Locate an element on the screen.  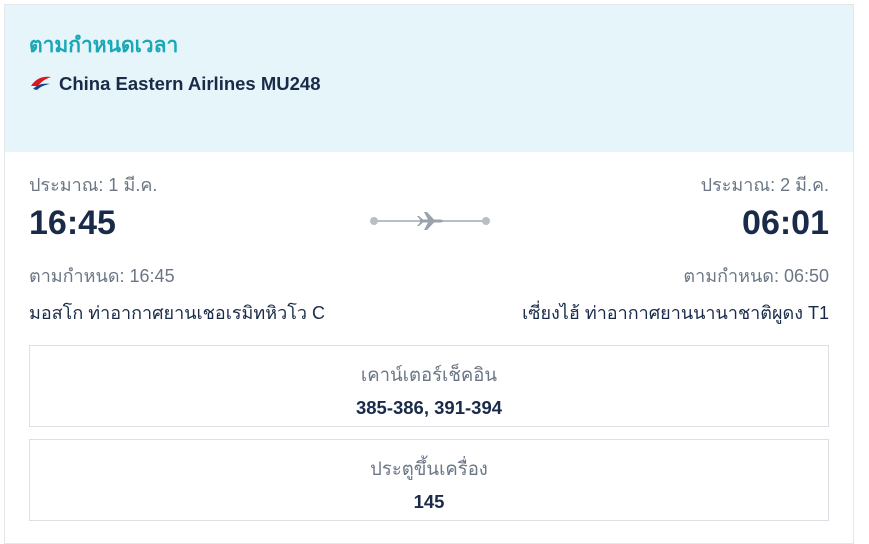
checkin-counter-value: 385-386, 391-394 is located at coordinates (429, 407).